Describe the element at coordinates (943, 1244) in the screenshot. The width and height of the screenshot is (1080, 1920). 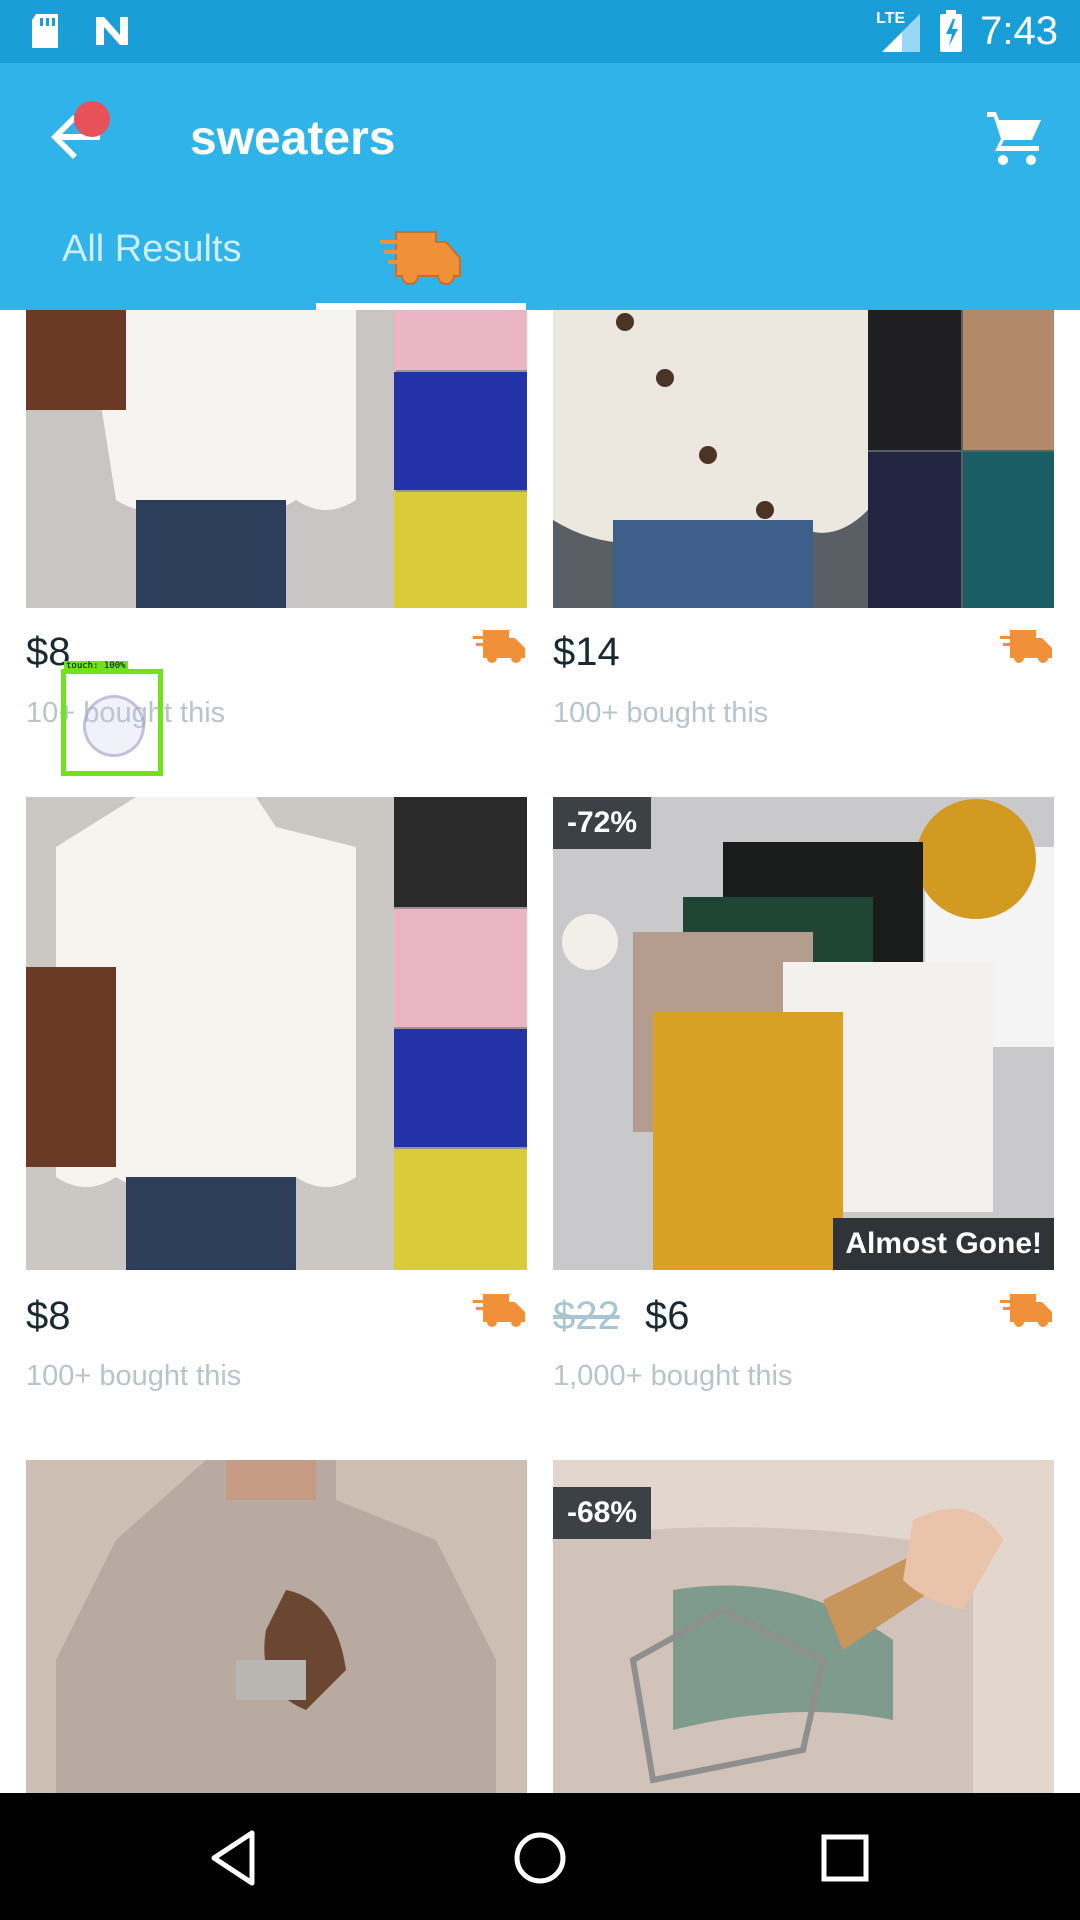
I see `almost-gone-badge: Almost Gone!` at that location.